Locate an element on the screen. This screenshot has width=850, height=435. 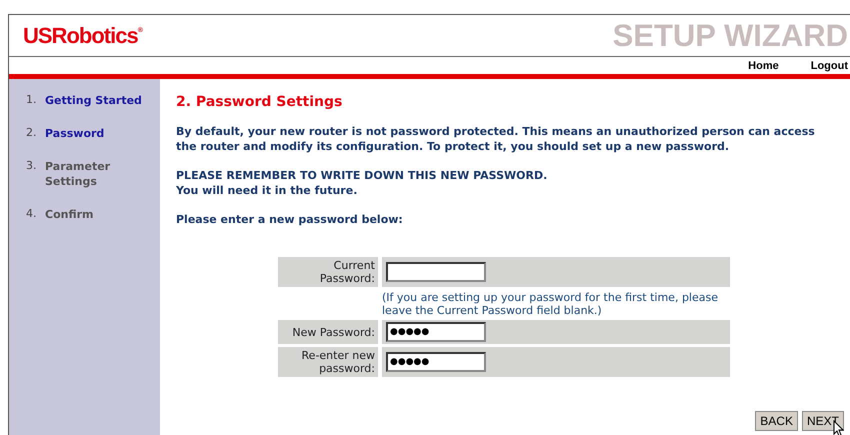
prompt-text: Please enter a new password below: is located at coordinates (290, 219).